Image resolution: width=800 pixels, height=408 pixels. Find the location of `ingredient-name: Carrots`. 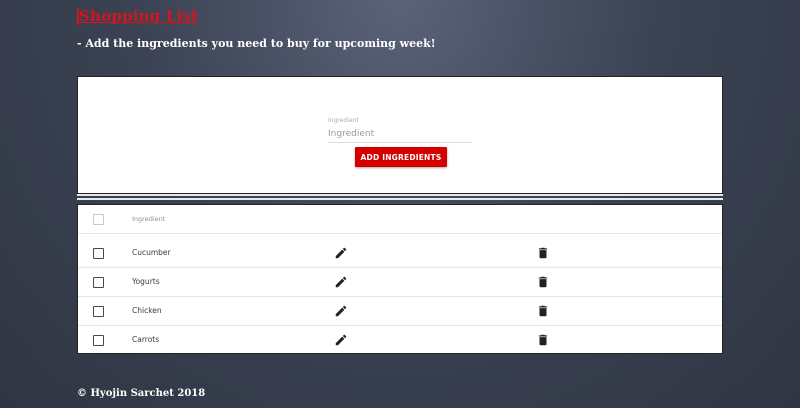

ingredient-name: Carrots is located at coordinates (146, 339).